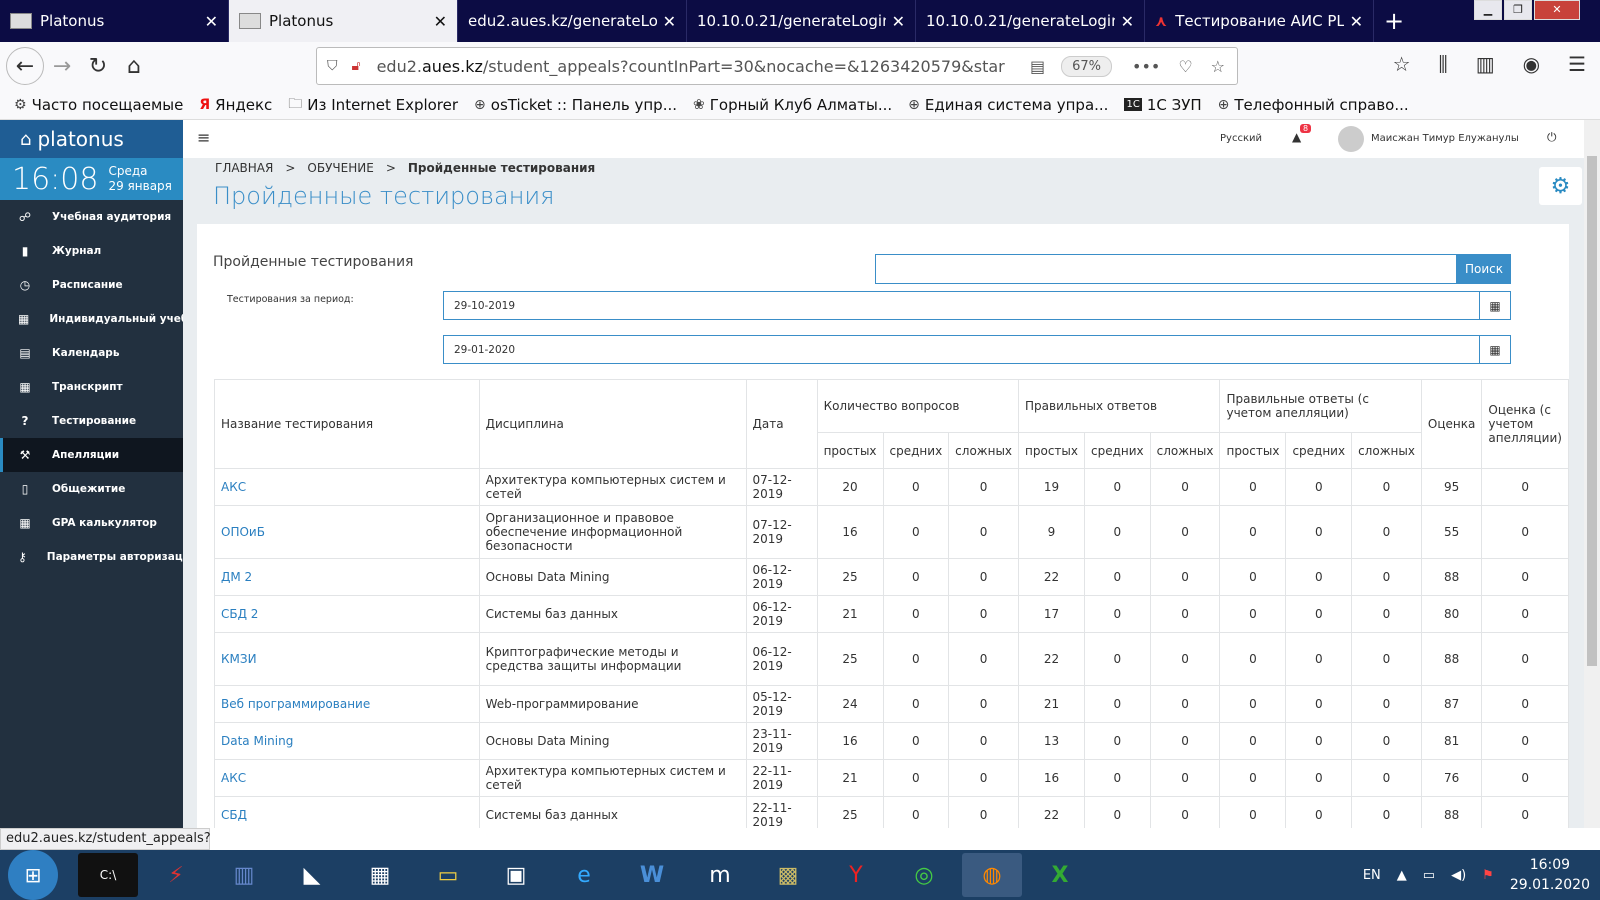 Image resolution: width=1600 pixels, height=900 pixels. Describe the element at coordinates (62, 66) in the screenshot. I see `forward-icon: →` at that location.